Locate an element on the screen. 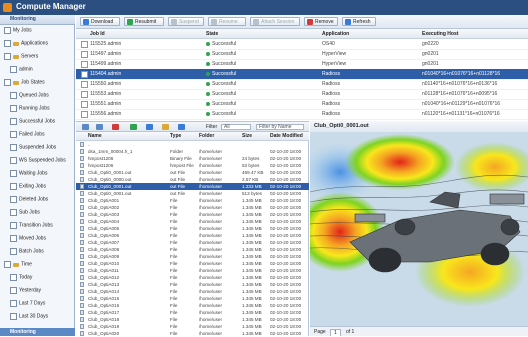  sidebar-item-running-jobs: Running Jobs is located at coordinates (30, 110).